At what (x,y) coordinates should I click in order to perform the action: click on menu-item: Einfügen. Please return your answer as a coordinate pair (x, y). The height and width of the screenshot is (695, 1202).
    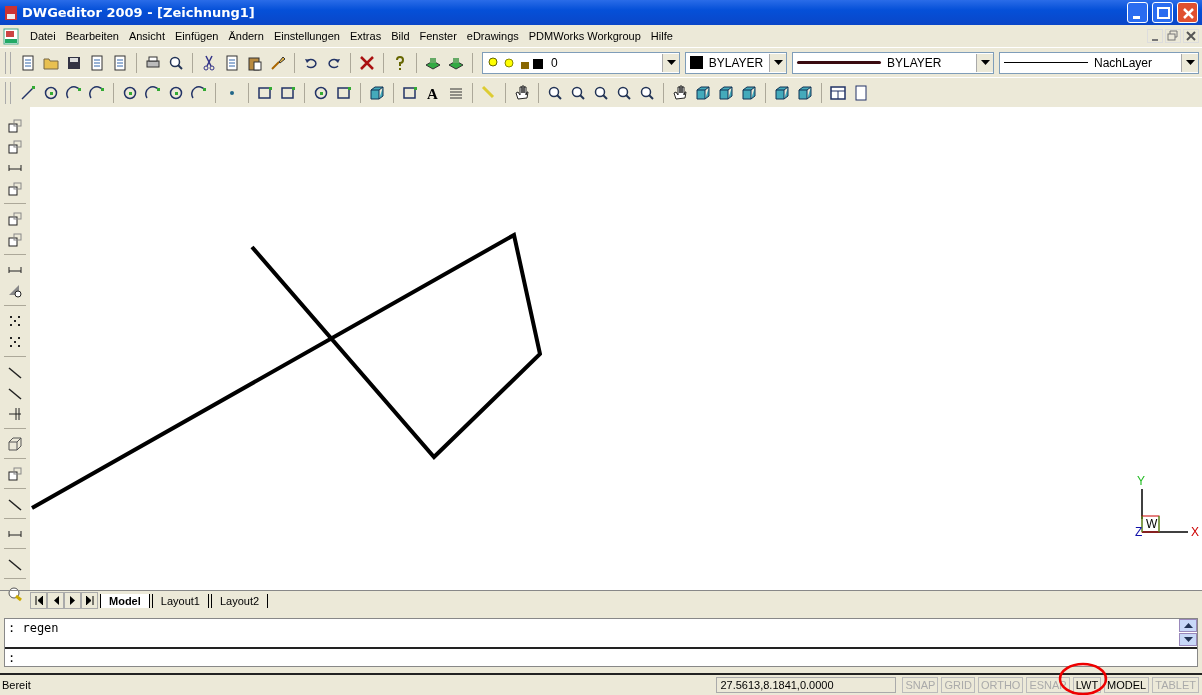
    Looking at the image, I should click on (197, 36).